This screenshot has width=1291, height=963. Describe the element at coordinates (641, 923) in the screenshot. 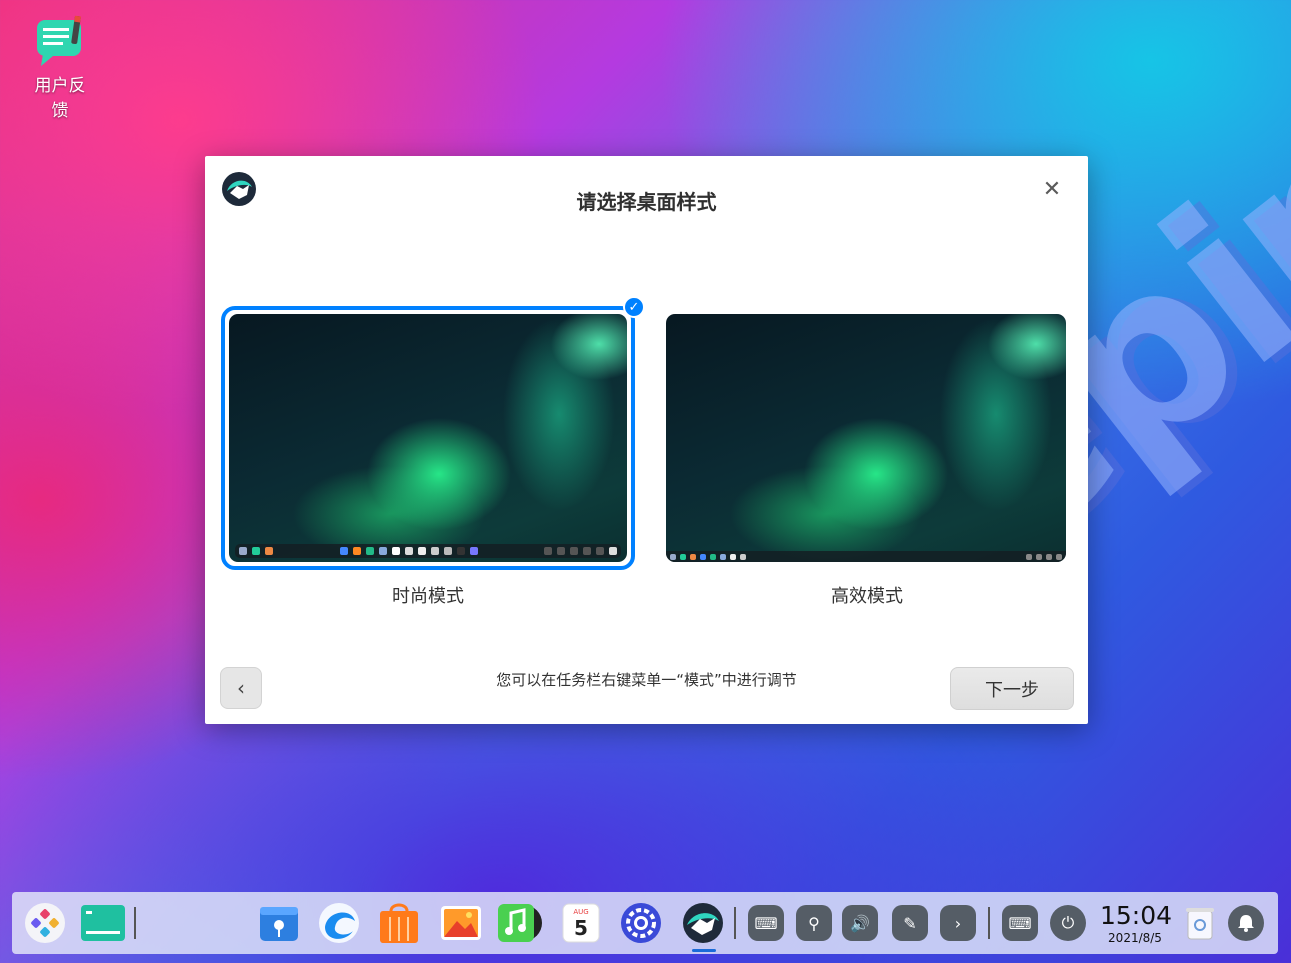

I see `control-center-icon` at that location.